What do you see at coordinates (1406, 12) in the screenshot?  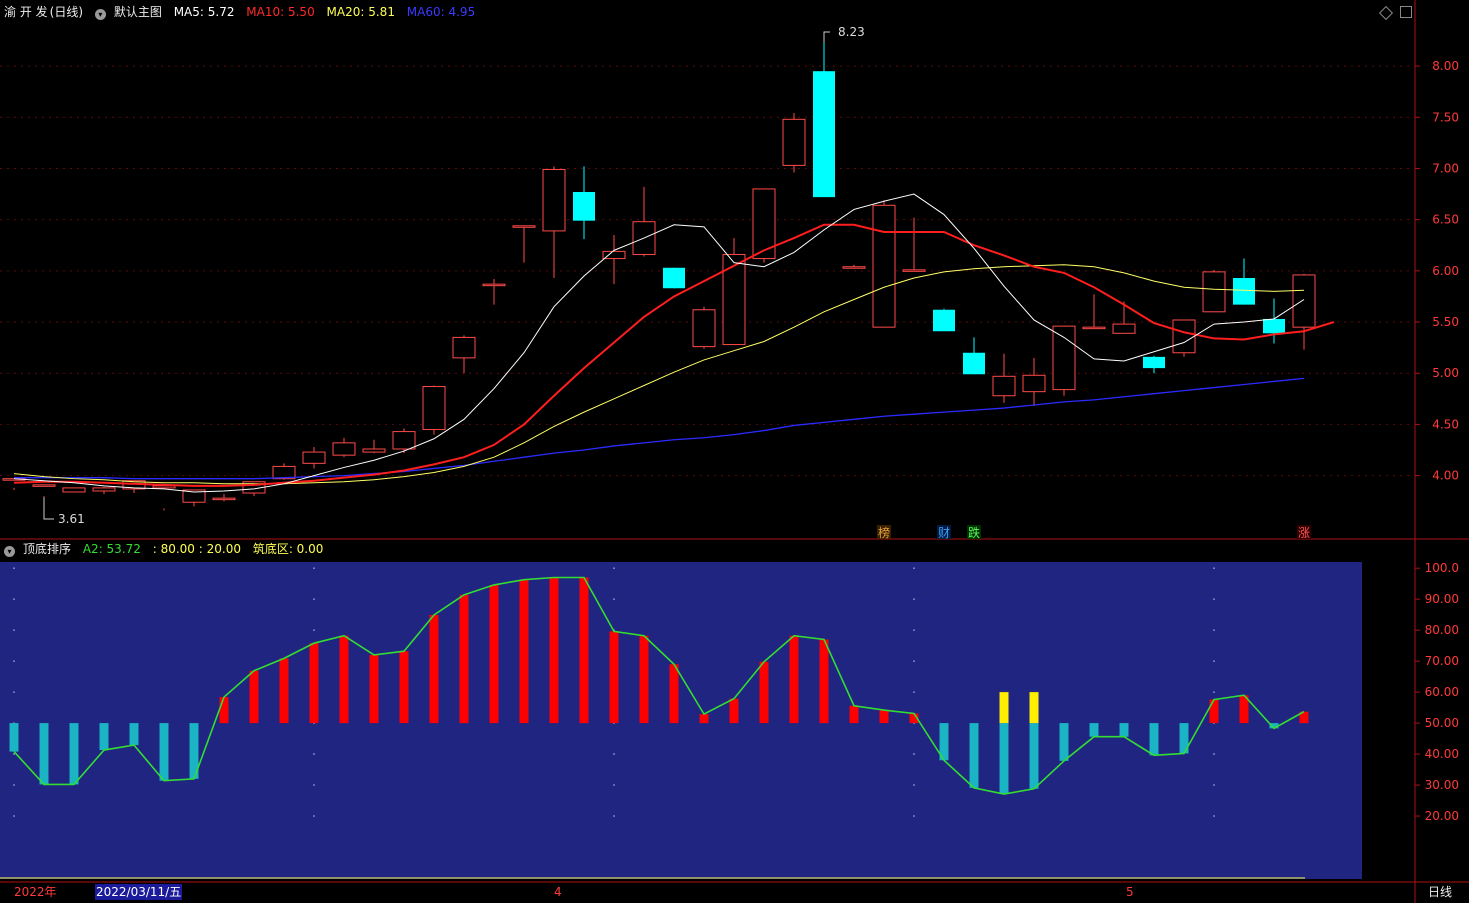 I see `window-toggle-icon` at bounding box center [1406, 12].